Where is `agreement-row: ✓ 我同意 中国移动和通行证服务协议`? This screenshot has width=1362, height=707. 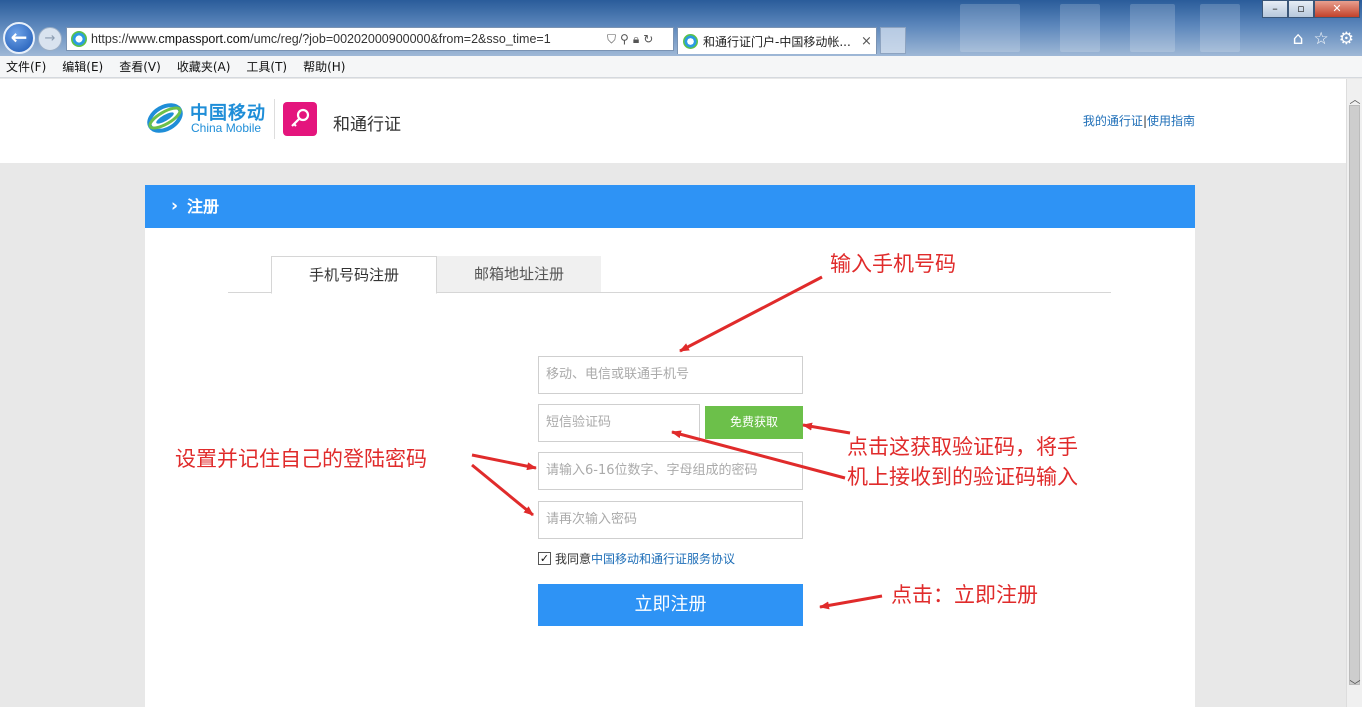
agreement-row: ✓ 我同意 中国移动和通行证服务协议 is located at coordinates (636, 558).